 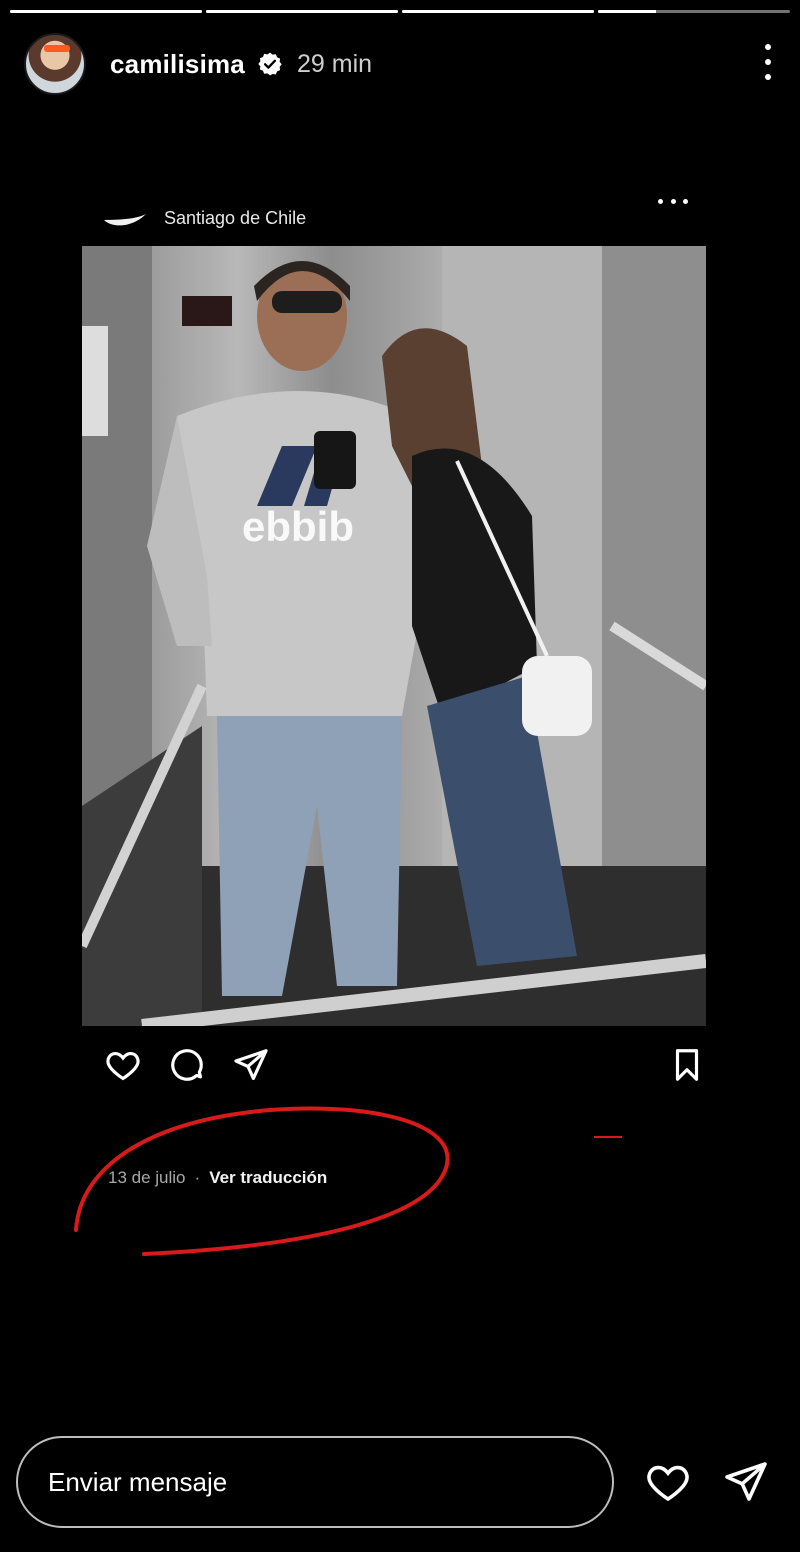 What do you see at coordinates (768, 62) in the screenshot?
I see `more-options-icon` at bounding box center [768, 62].